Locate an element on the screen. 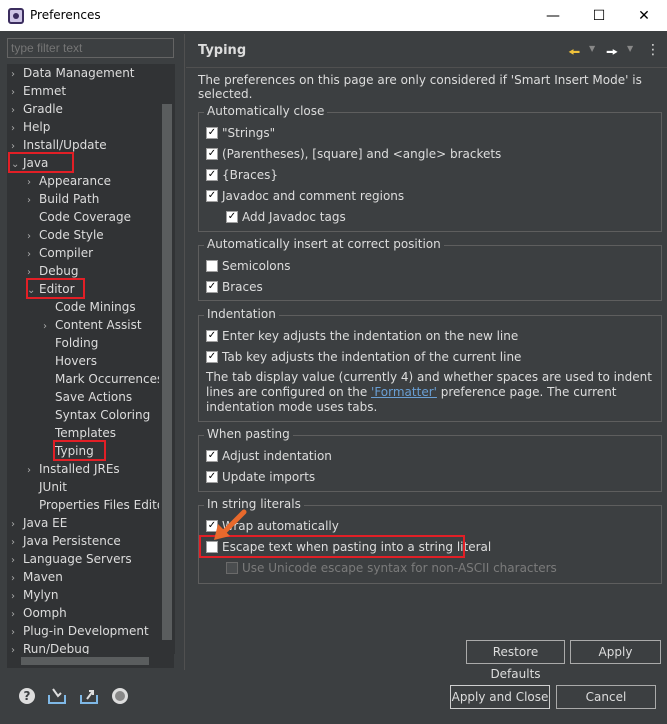 The width and height of the screenshot is (667, 724). tree-item: › Language Servers is located at coordinates (71, 559).